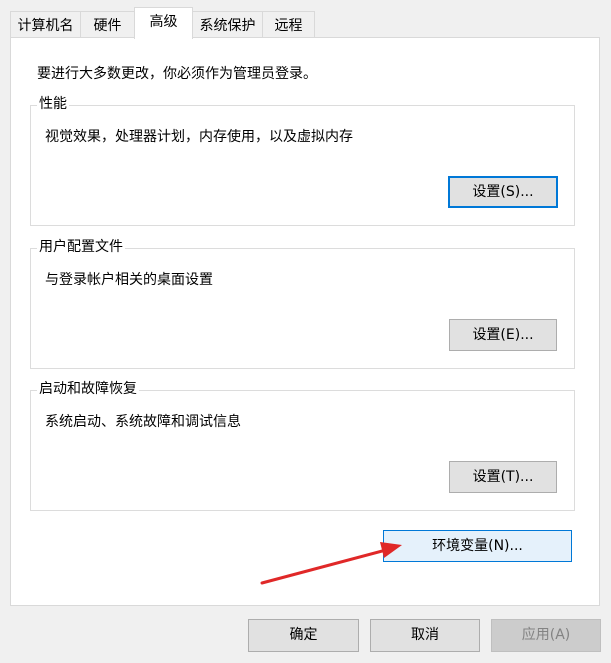 This screenshot has width=611, height=663. Describe the element at coordinates (45, 24) in the screenshot. I see `tab-computer-name: 计算机名` at that location.